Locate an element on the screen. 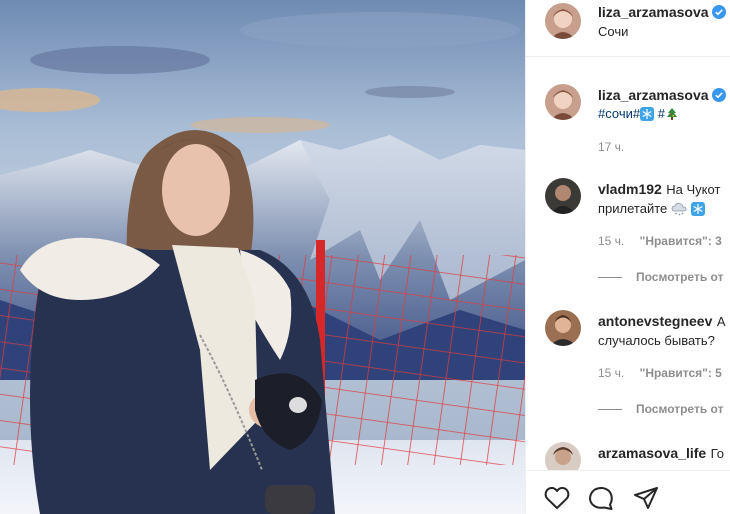 Image resolution: width=730 pixels, height=514 pixels. comment-likes: "Нравится": 5 is located at coordinates (681, 373).